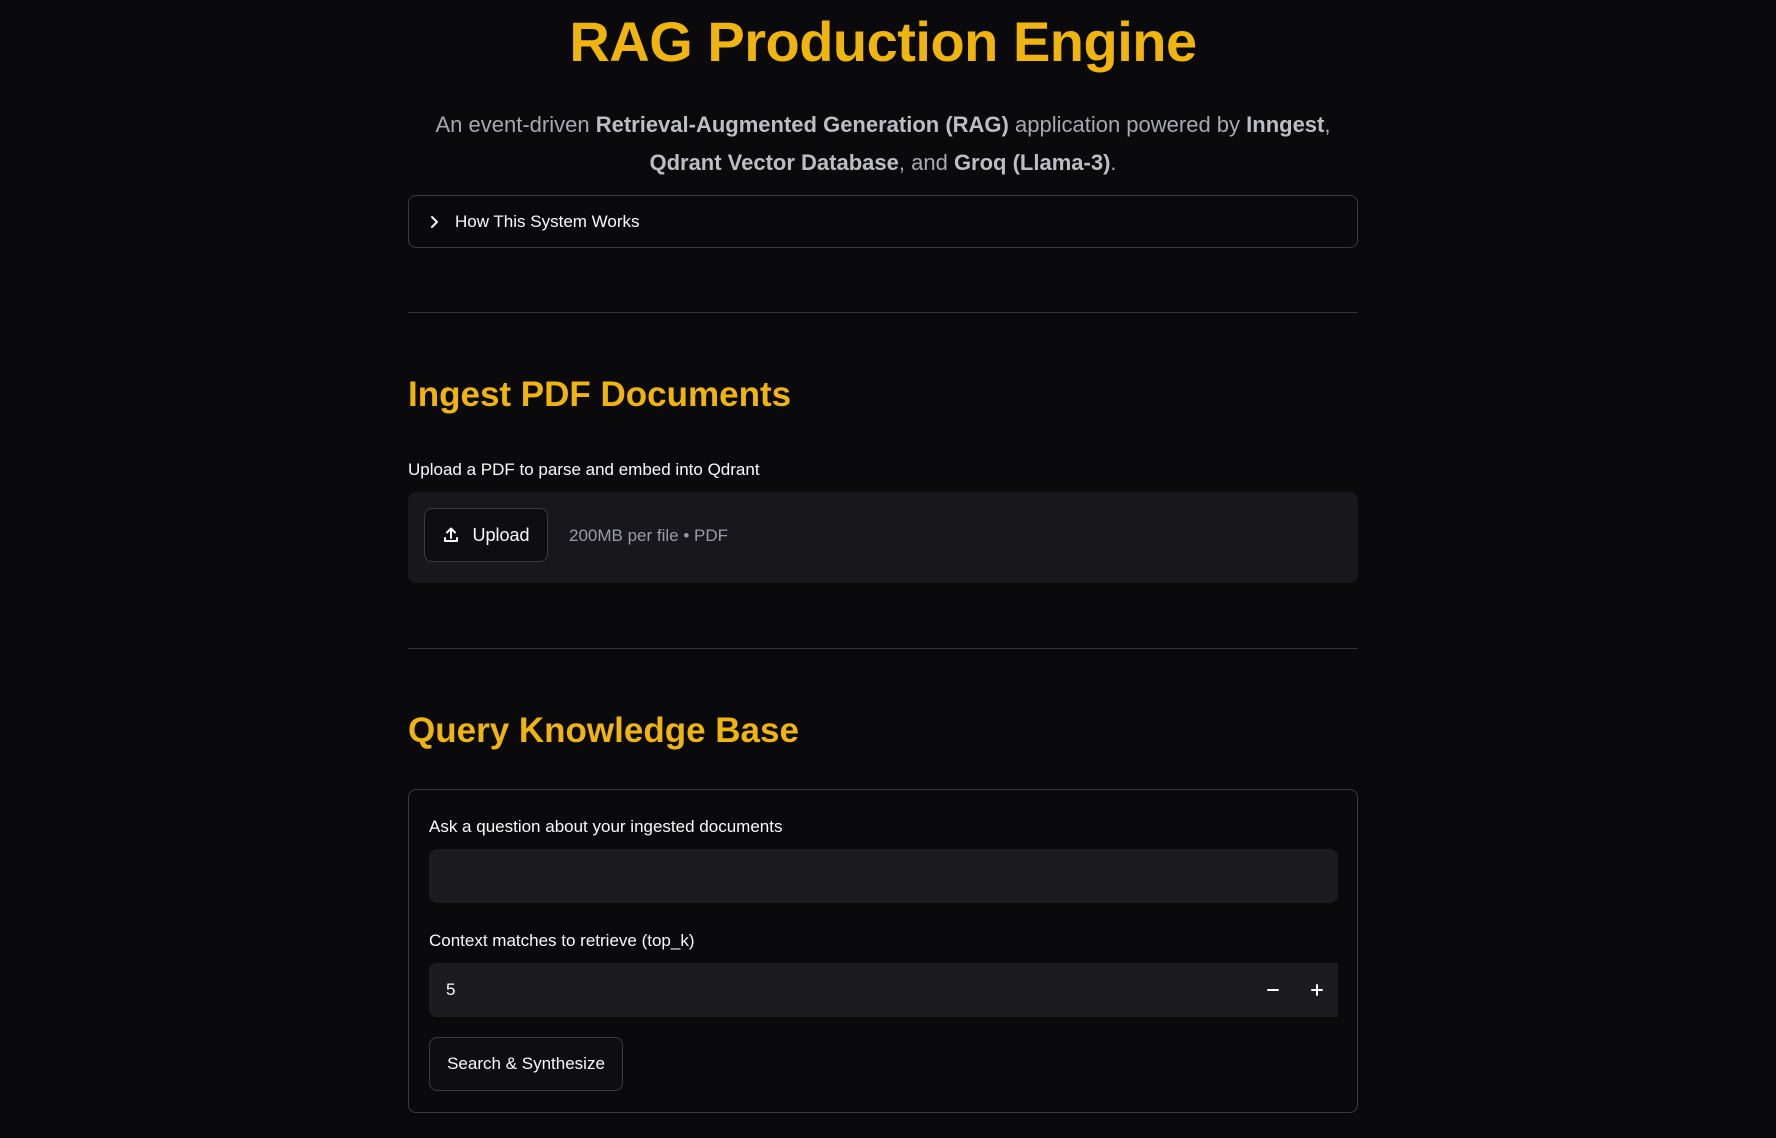 This screenshot has width=1776, height=1138. I want to click on subtitle-part: Groq (Llama-3), so click(1032, 162).